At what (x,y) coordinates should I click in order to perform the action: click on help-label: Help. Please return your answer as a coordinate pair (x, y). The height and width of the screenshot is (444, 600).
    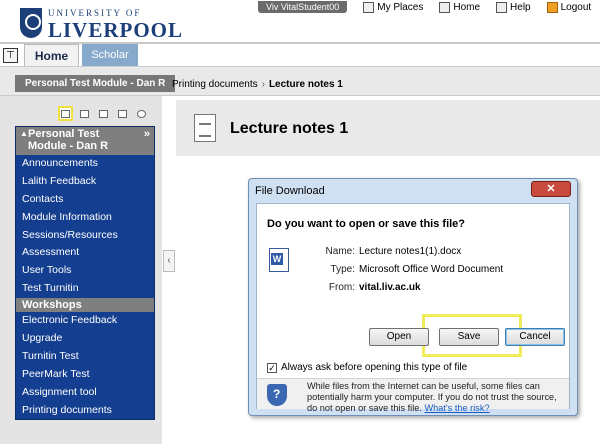
    Looking at the image, I should click on (520, 7).